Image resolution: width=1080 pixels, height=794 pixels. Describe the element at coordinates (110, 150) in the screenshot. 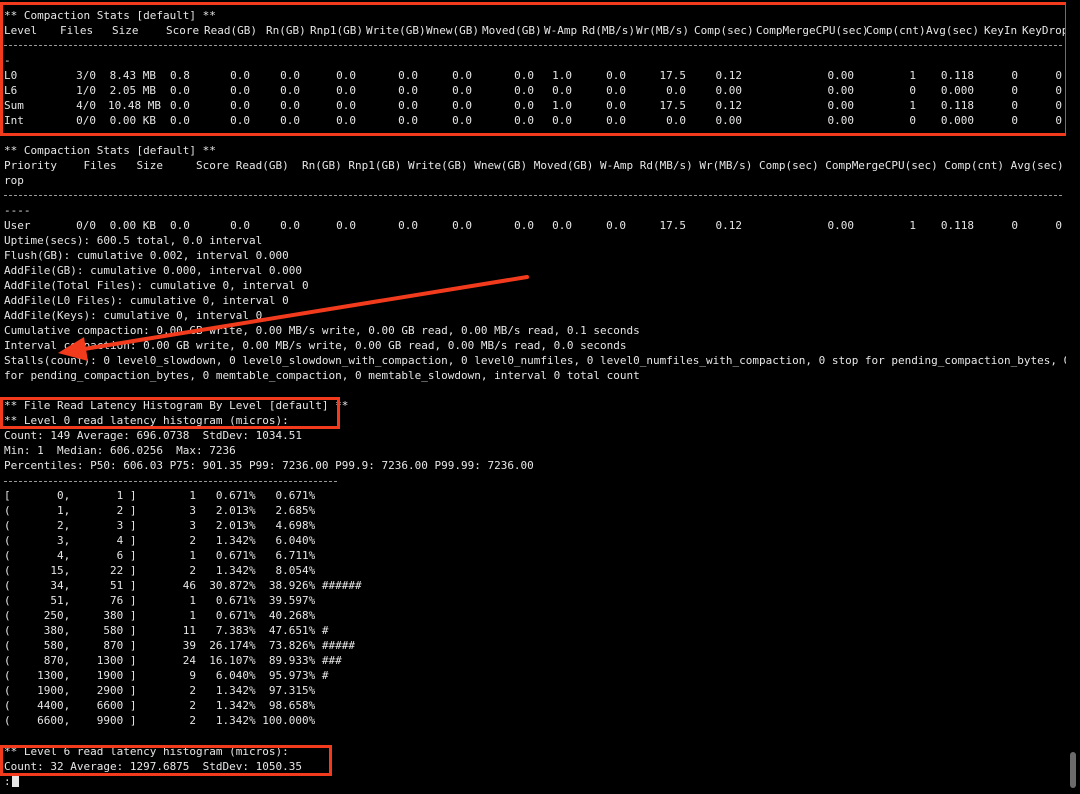

I see `table2-title: ** Compaction Stats [default] **` at that location.